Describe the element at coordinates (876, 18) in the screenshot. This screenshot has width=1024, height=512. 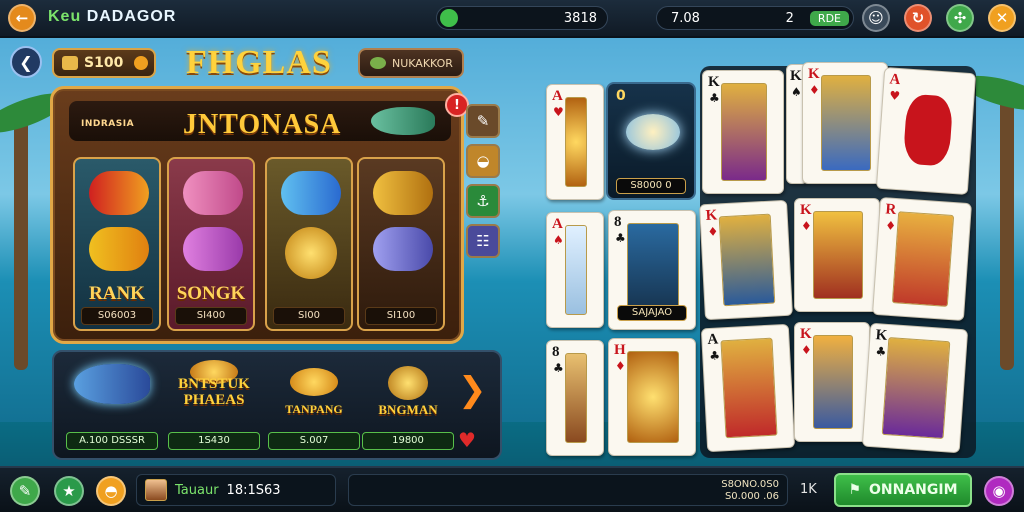
I see `smile-icon: ☺` at that location.